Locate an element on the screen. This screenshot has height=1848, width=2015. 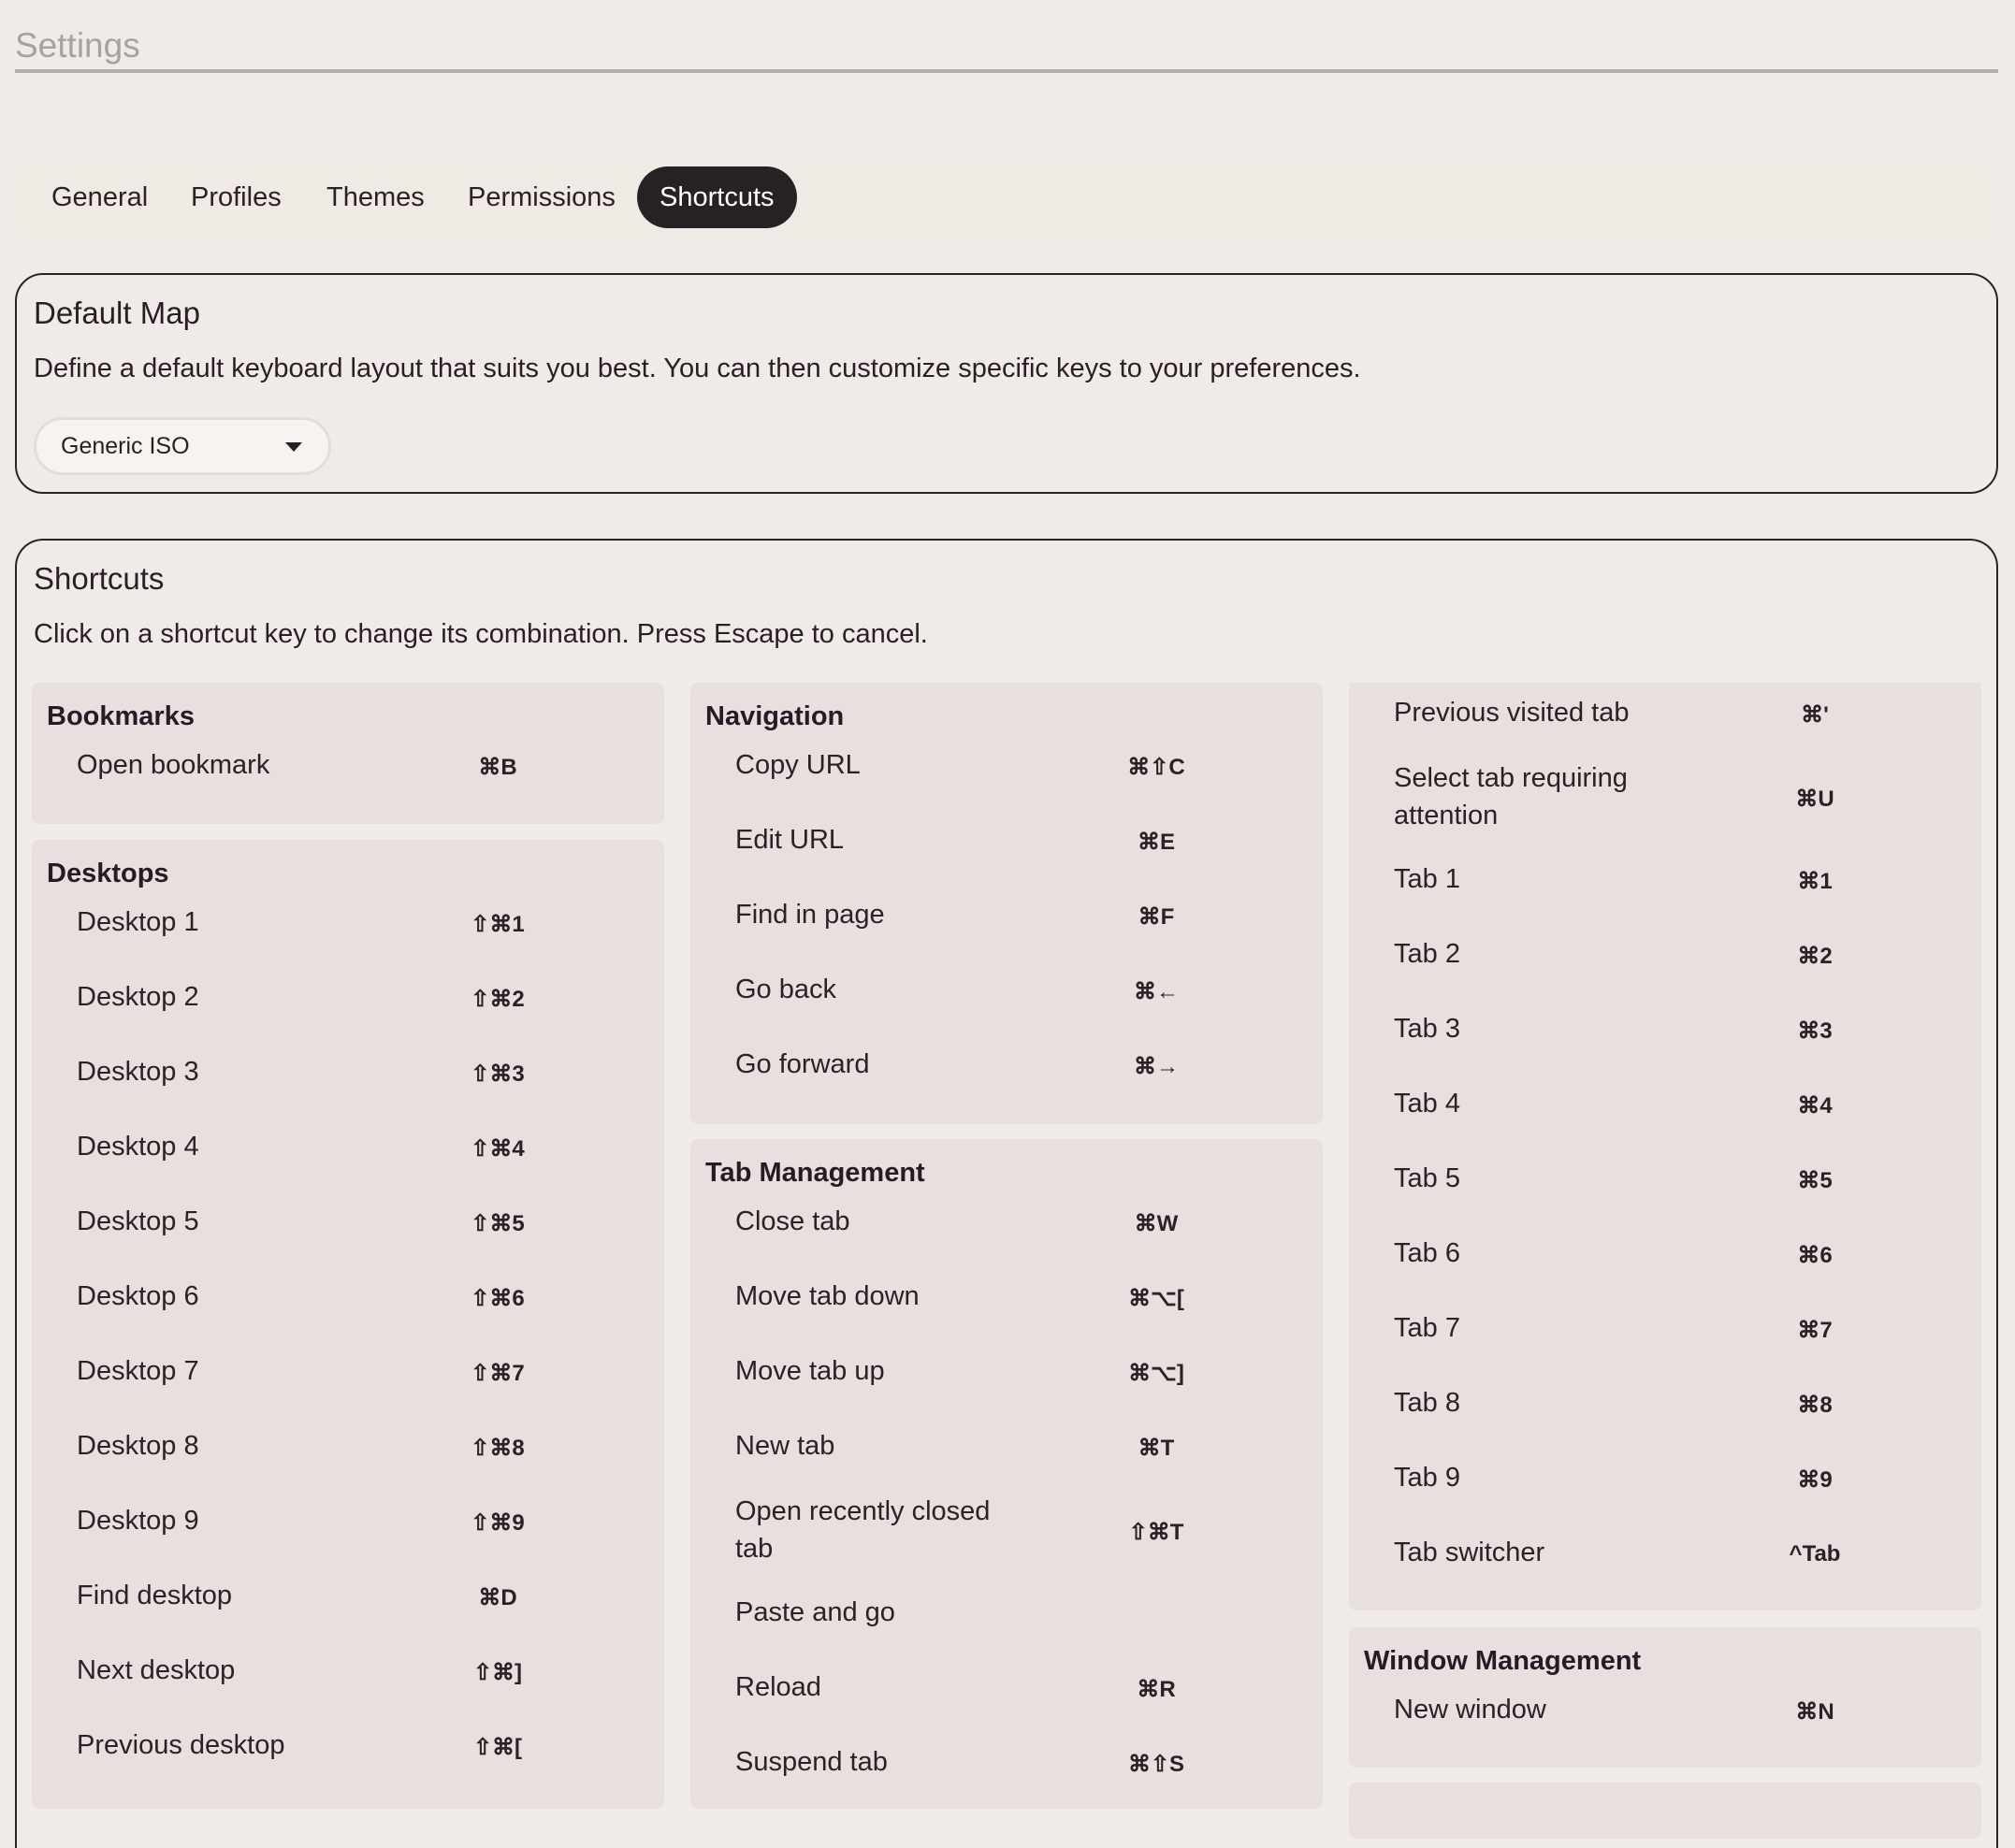
group-title: Tab Management is located at coordinates (815, 1173).